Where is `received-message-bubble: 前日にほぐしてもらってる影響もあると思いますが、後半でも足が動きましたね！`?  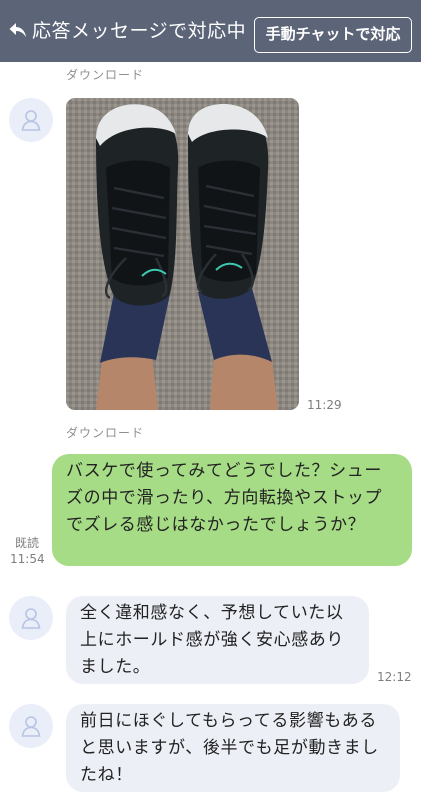
received-message-bubble: 前日にほぐしてもらってる影響もあると思いますが、後半でも足が動きましたね！ is located at coordinates (233, 748).